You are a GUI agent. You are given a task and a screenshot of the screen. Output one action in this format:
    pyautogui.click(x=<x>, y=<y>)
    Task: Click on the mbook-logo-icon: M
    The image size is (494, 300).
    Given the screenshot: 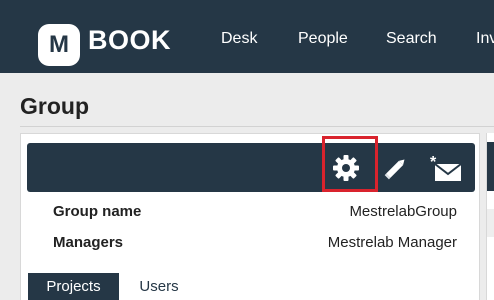 What is the action you would take?
    pyautogui.click(x=59, y=45)
    